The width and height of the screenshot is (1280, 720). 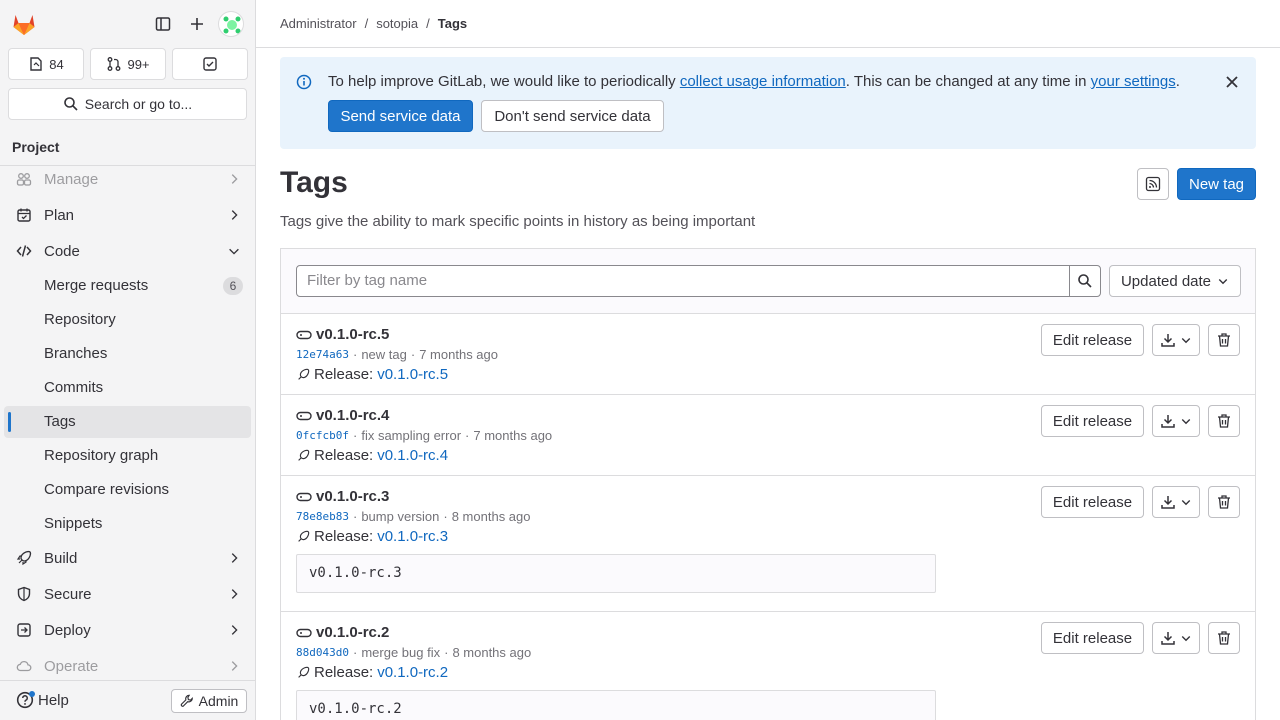 I want to click on merge-requests-count-button: 99+, so click(x=128, y=64).